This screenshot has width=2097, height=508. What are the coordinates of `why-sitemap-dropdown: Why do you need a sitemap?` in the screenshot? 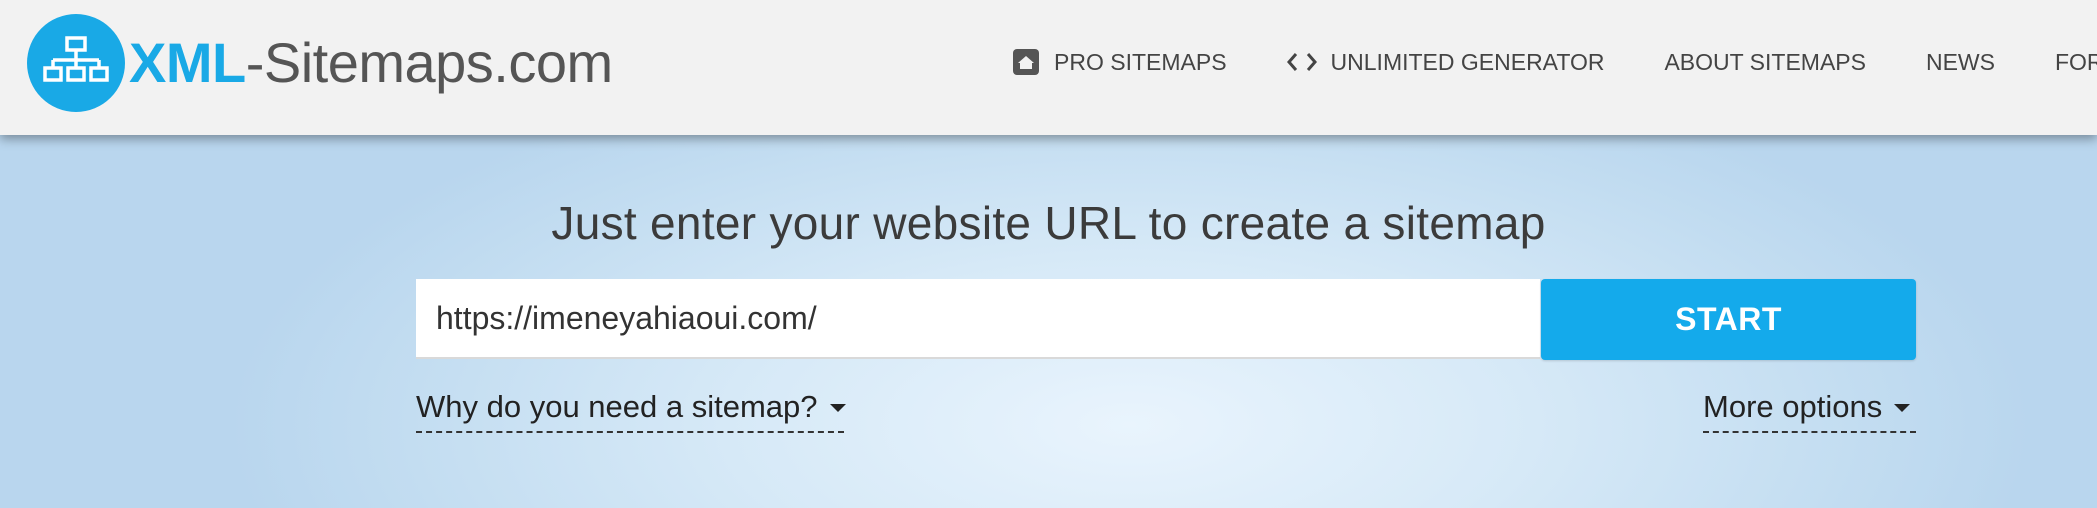 It's located at (631, 408).